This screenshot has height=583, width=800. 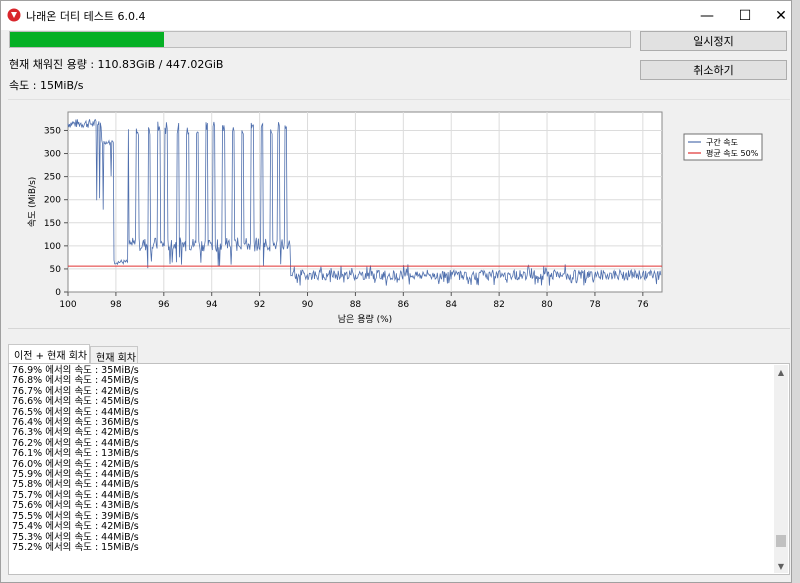 What do you see at coordinates (308, 305) in the screenshot?
I see `x-tick-label: 90` at bounding box center [308, 305].